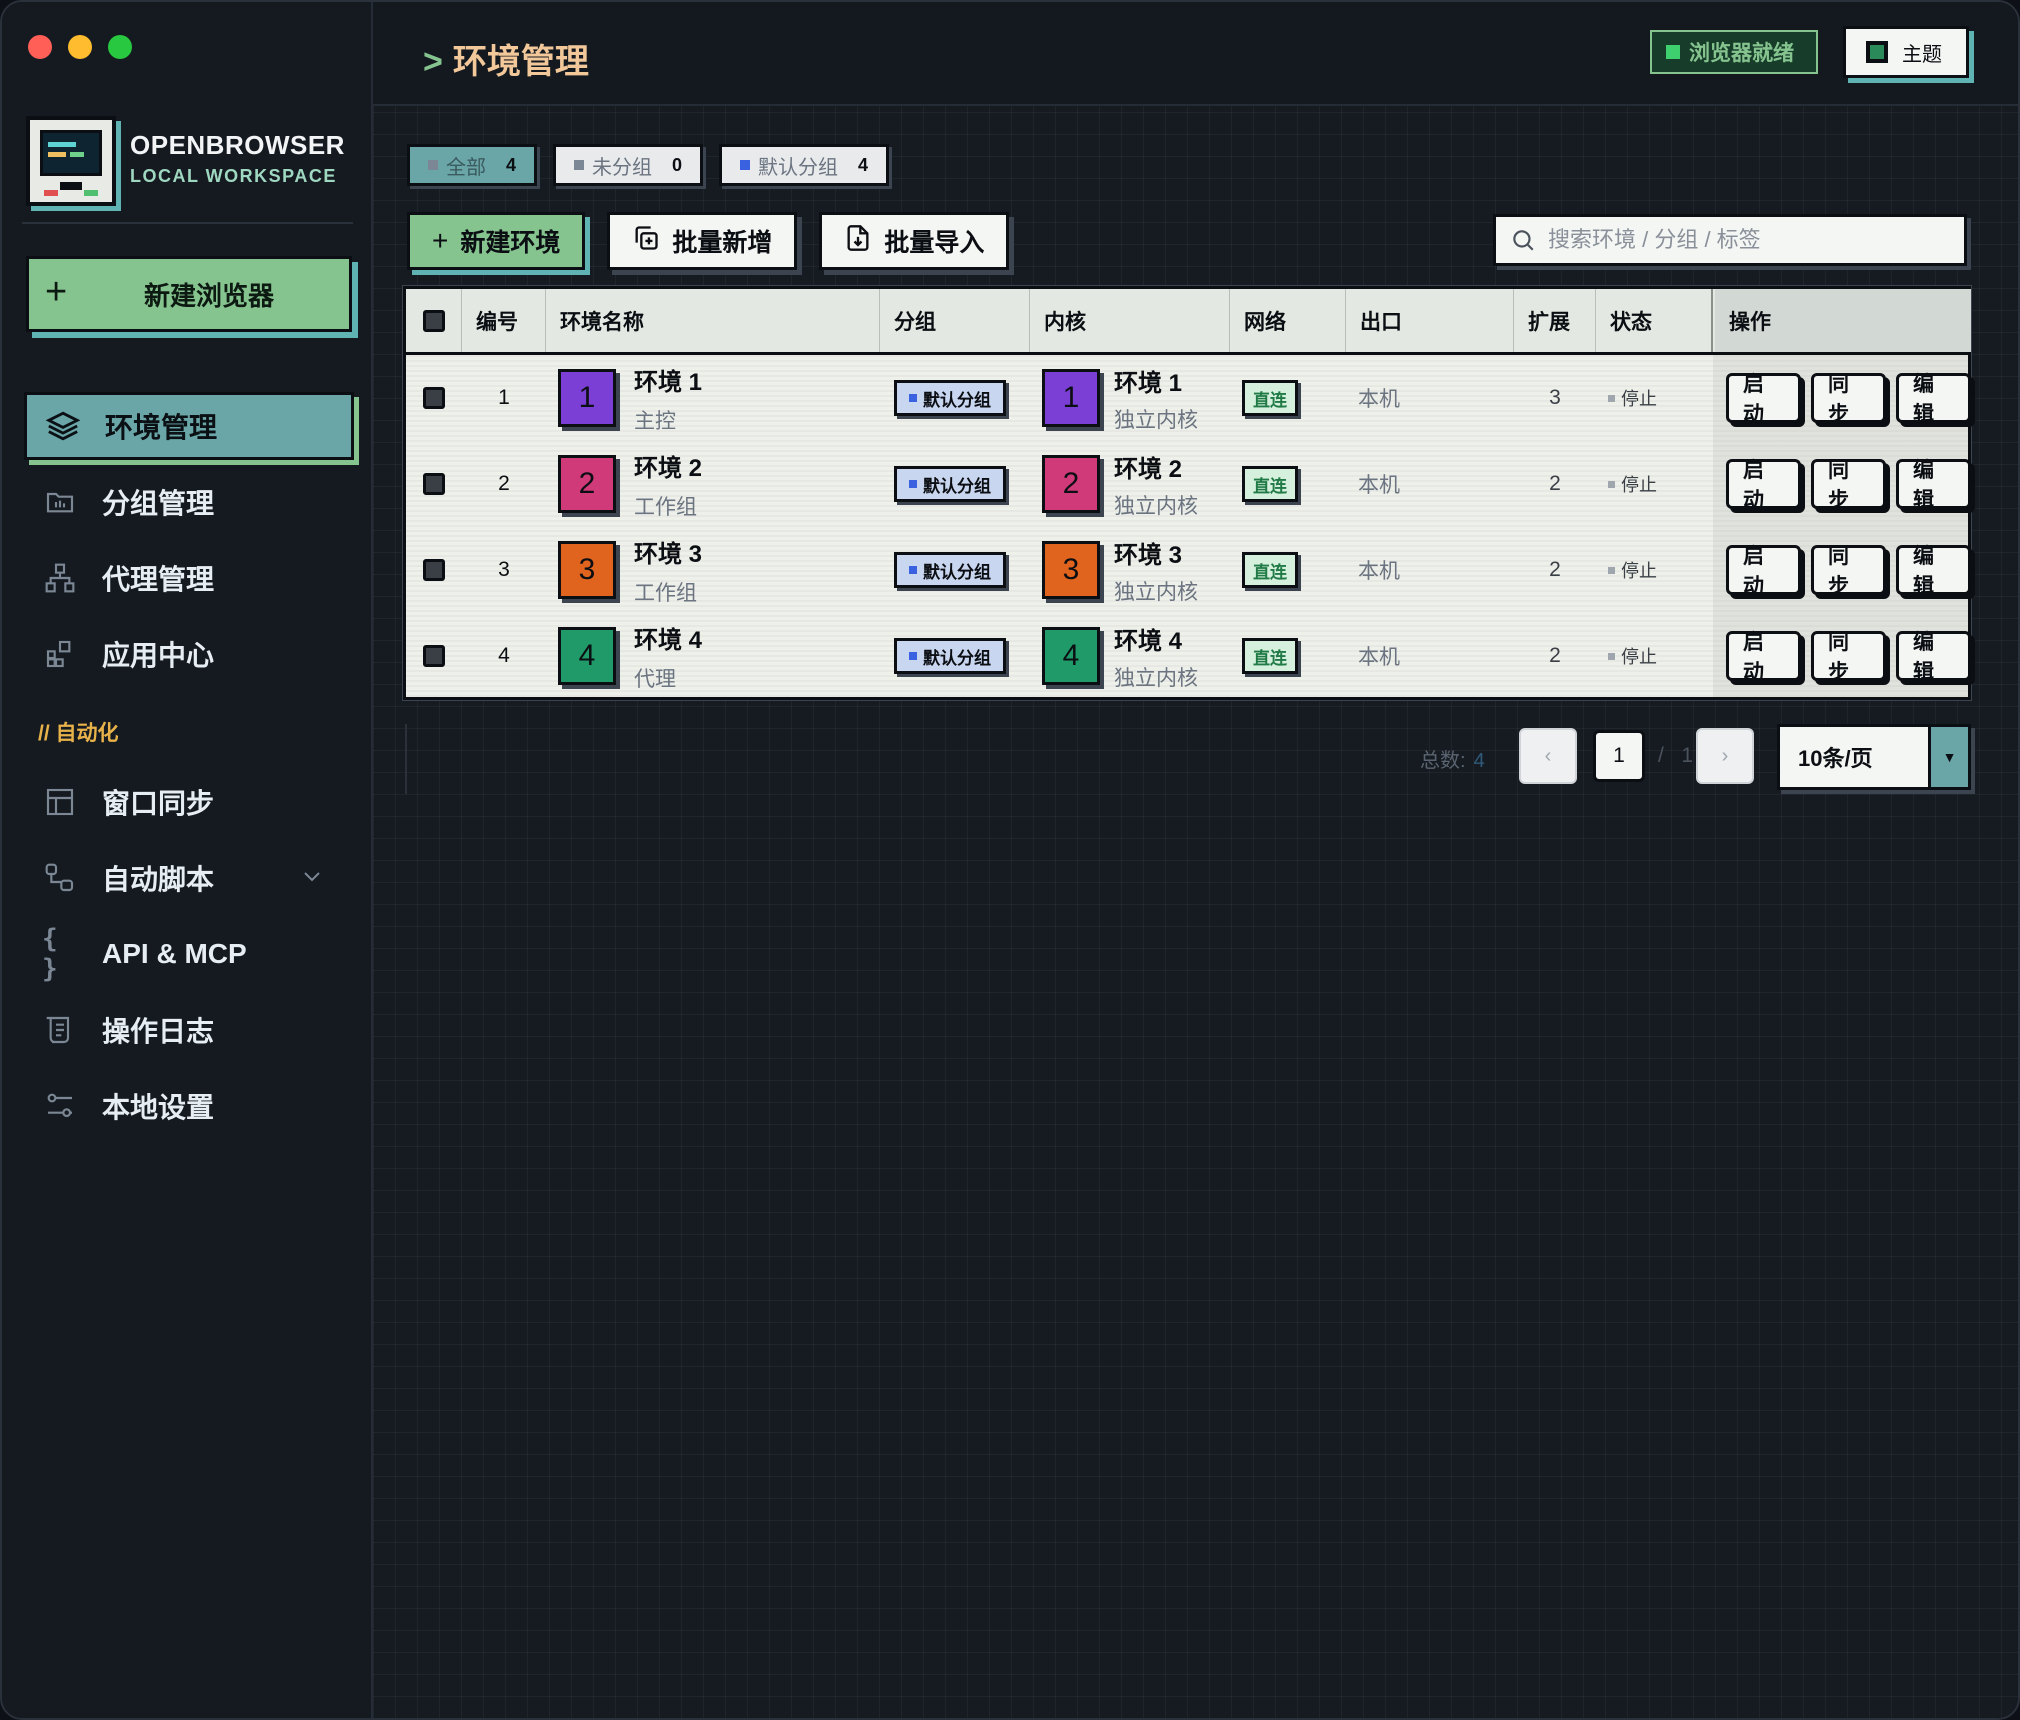 Image resolution: width=2020 pixels, height=1720 pixels. What do you see at coordinates (655, 421) in the screenshot?
I see `env-role: 主控` at bounding box center [655, 421].